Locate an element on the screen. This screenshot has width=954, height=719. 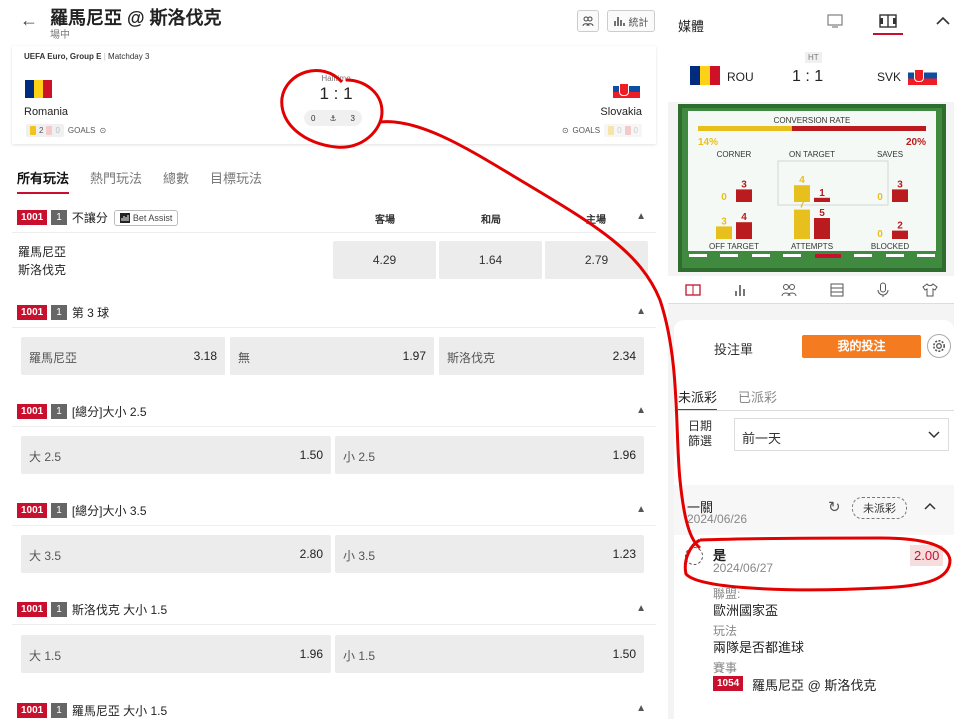
selection-date: 2024/06/27 is located at coordinates (743, 568).